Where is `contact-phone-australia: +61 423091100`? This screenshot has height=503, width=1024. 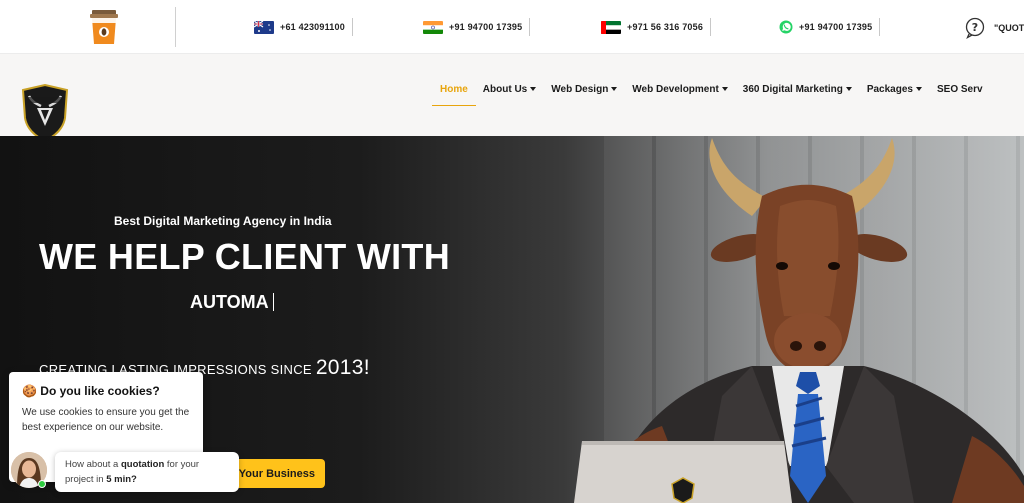 contact-phone-australia: +61 423091100 is located at coordinates (303, 27).